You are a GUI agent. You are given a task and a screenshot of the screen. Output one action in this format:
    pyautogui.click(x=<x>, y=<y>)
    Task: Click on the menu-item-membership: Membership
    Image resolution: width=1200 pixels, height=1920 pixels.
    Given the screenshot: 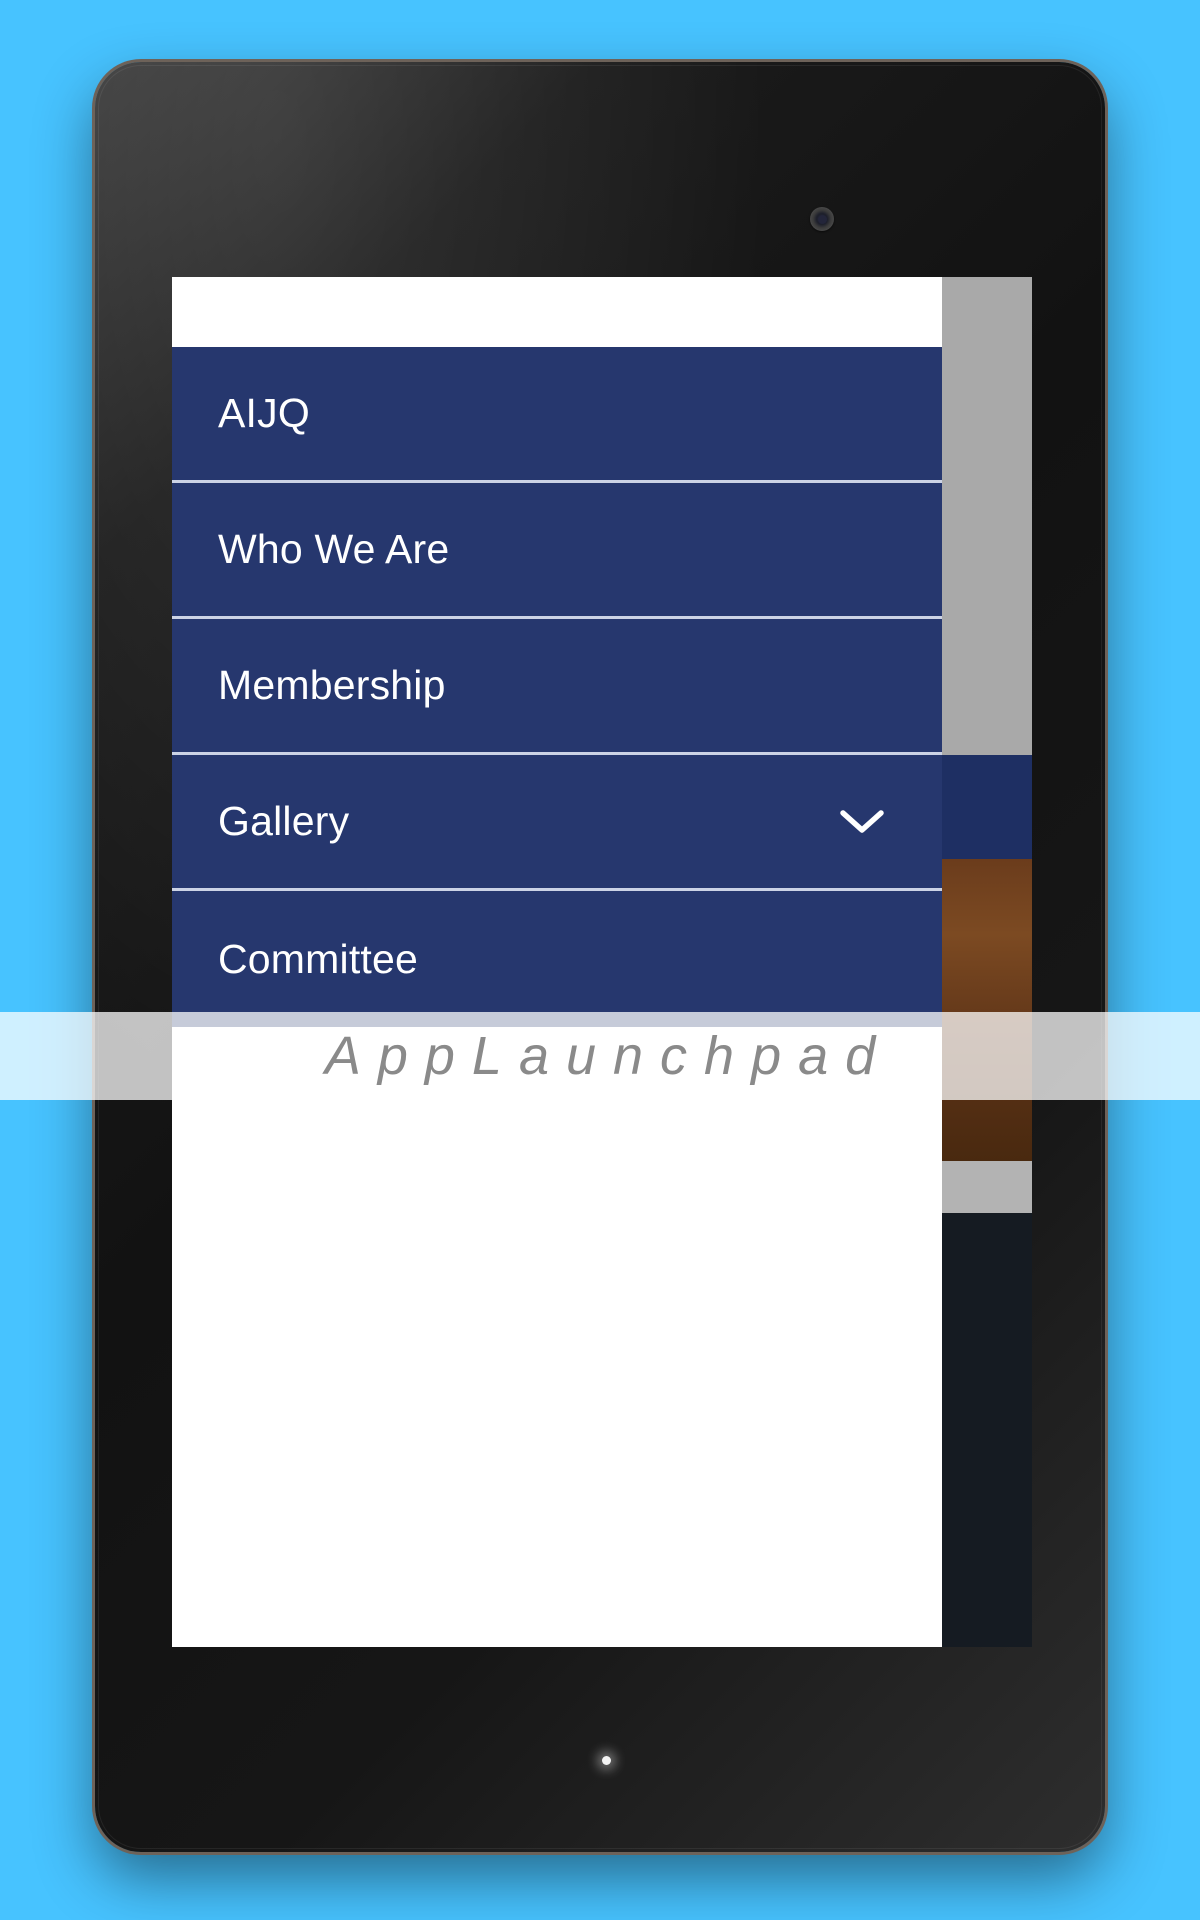 What is the action you would take?
    pyautogui.click(x=557, y=687)
    